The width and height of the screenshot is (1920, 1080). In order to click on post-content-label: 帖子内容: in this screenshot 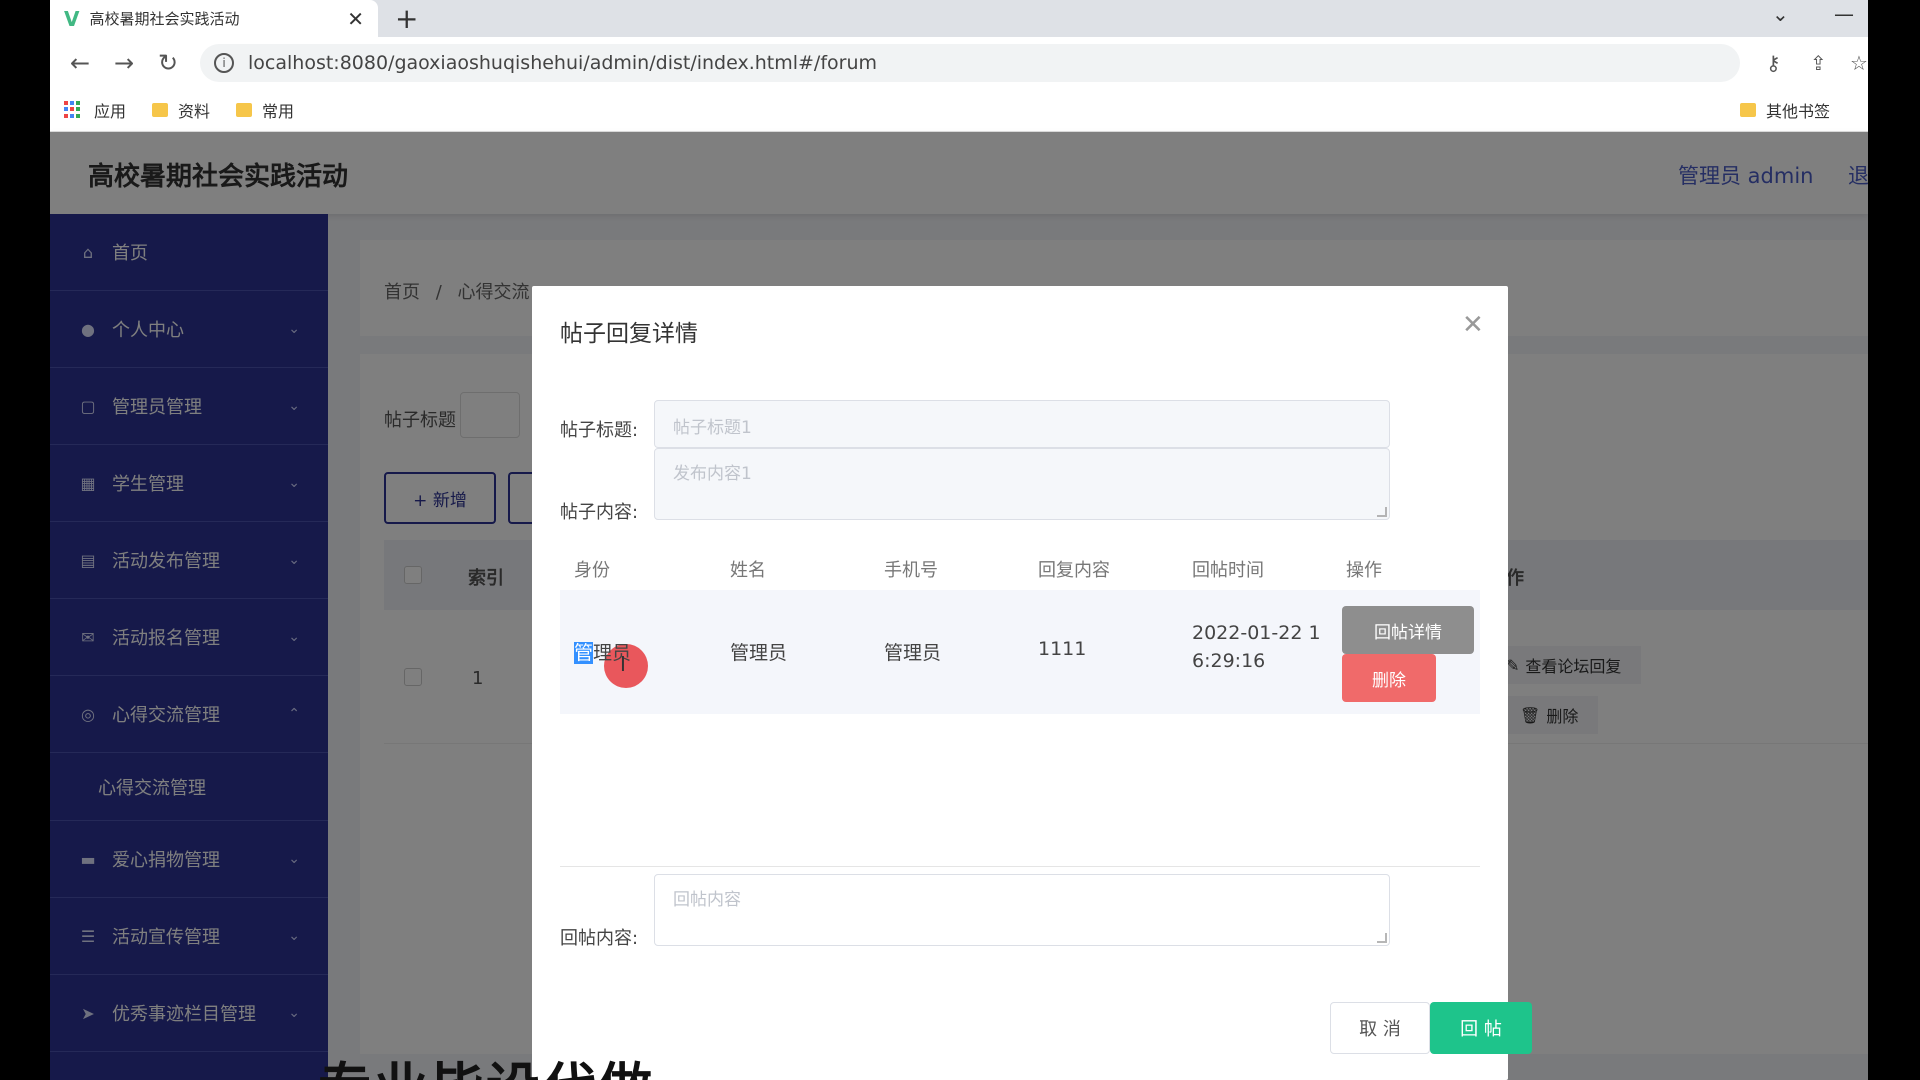, I will do `click(599, 512)`.